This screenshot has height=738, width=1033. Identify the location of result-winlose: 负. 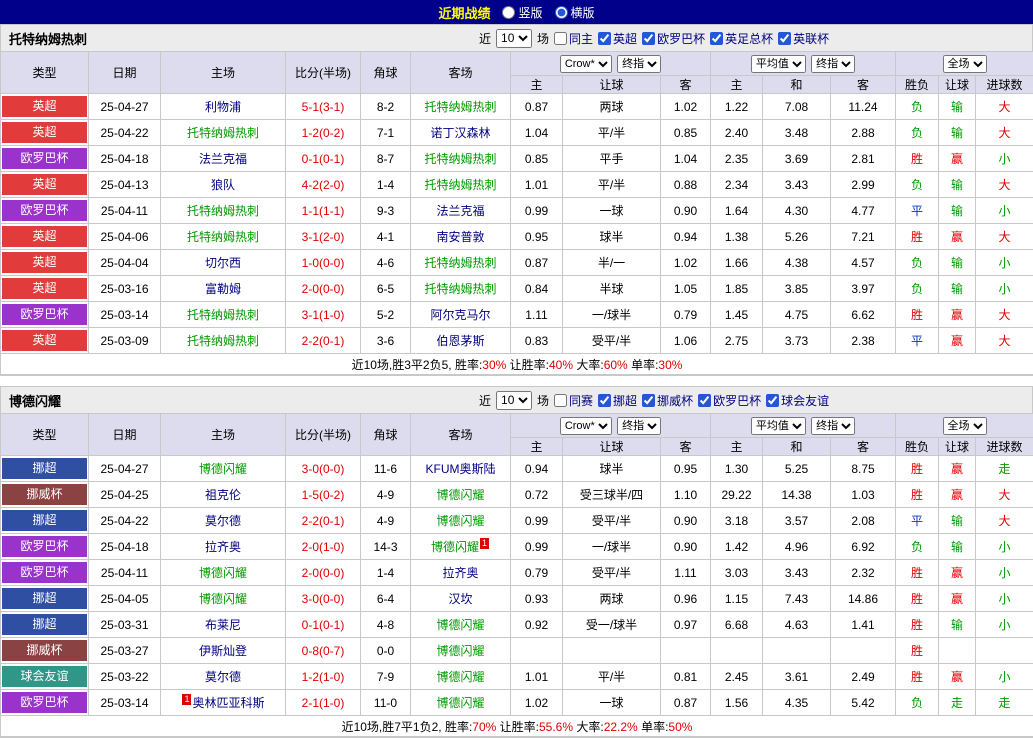
(917, 185).